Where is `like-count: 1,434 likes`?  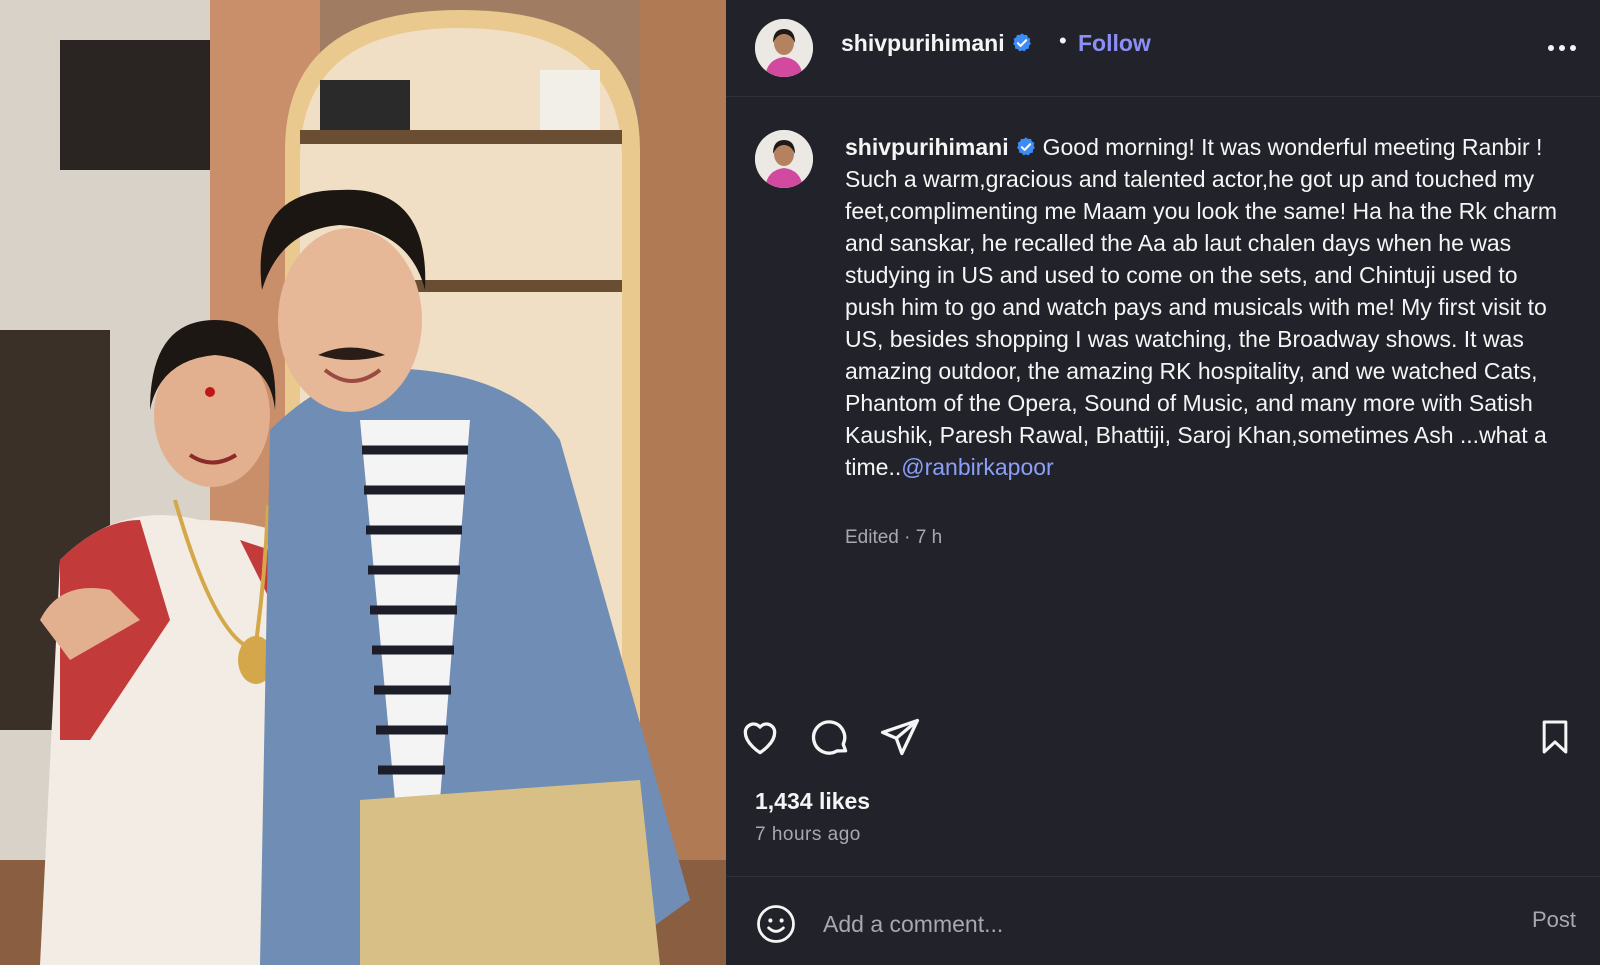 like-count: 1,434 likes is located at coordinates (812, 801).